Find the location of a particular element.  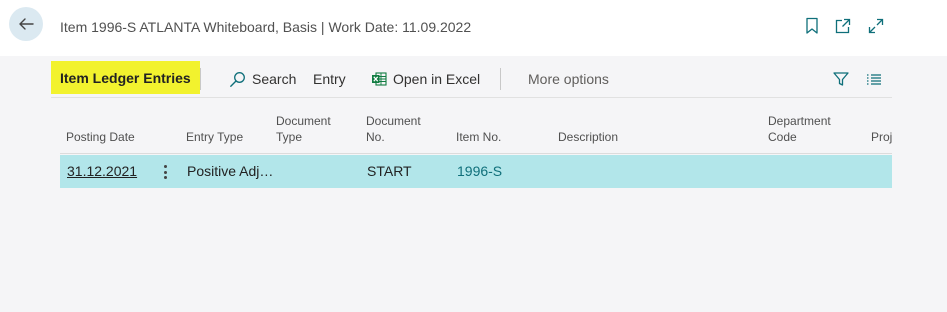

column-label: Type is located at coordinates (289, 137).